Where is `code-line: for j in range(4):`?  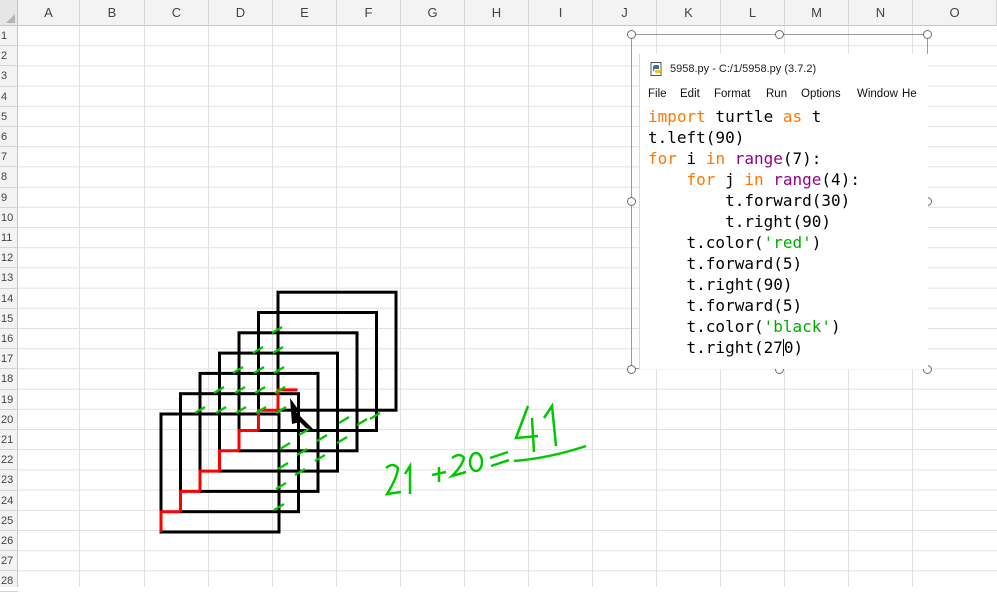
code-line: for j in range(4): is located at coordinates (754, 179).